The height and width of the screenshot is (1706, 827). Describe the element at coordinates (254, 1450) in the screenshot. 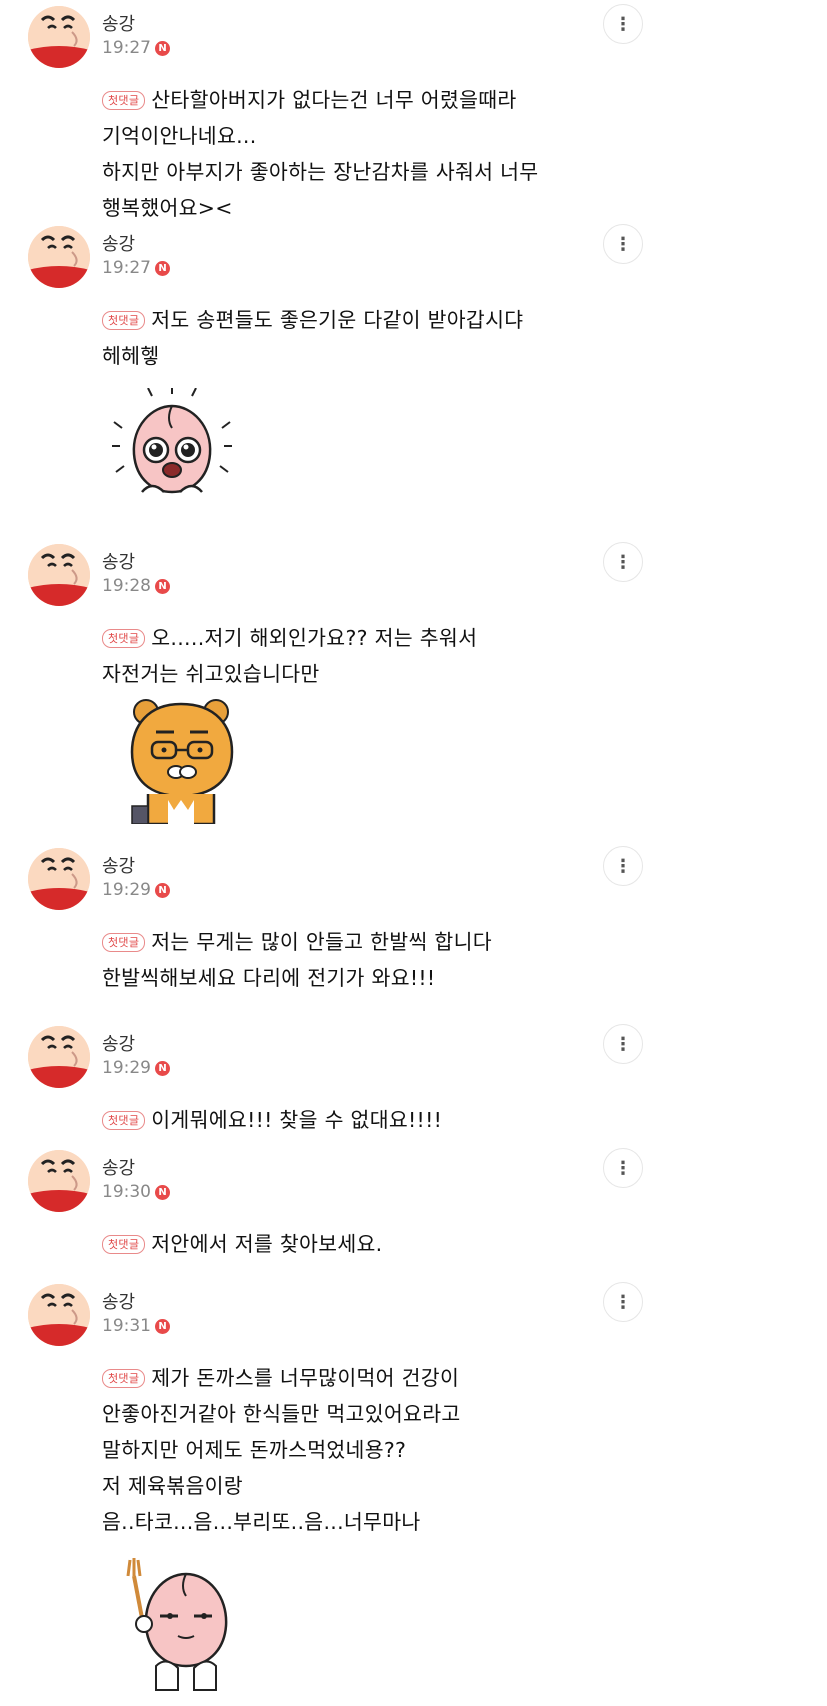

I see `comment-line: 말하지만 어제도 돈까스먹었네용??` at that location.